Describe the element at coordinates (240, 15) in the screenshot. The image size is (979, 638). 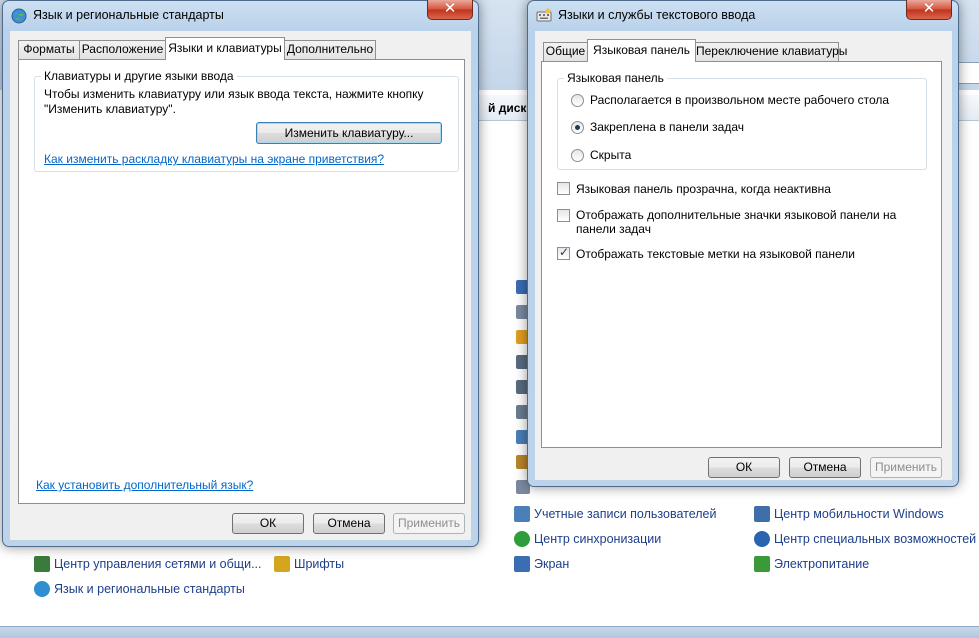
I see `title-bar: Язык и региональные стандарты ✕` at that location.